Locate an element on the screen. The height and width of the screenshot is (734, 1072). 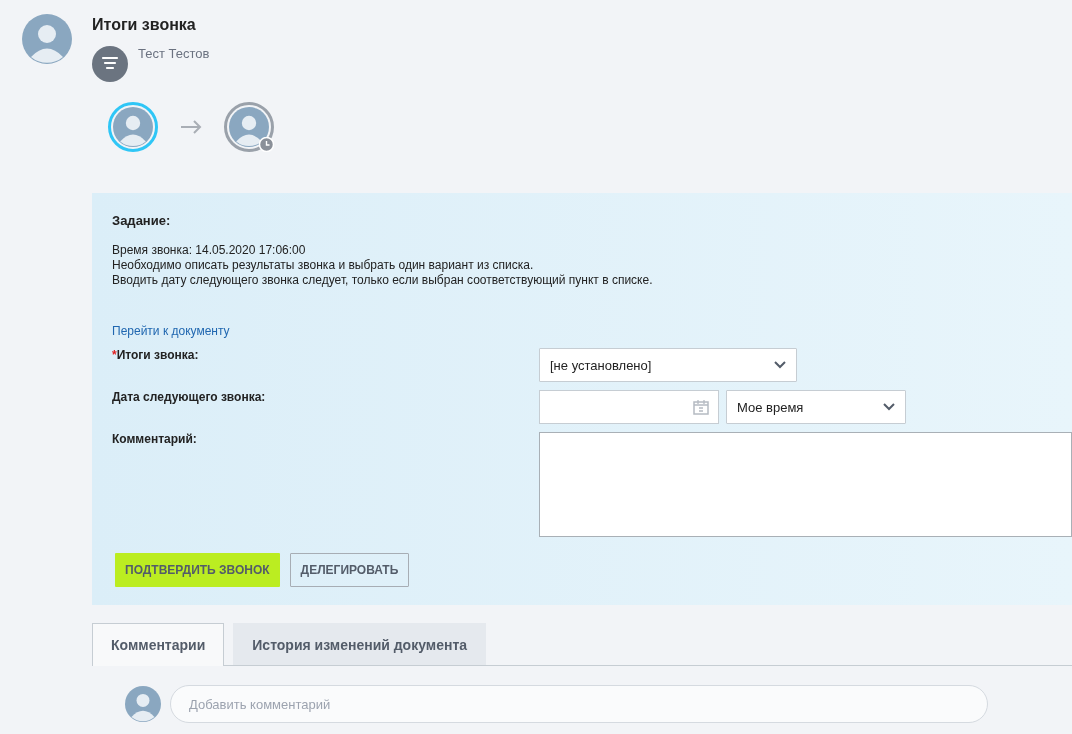
filter-icon is located at coordinates (110, 64).